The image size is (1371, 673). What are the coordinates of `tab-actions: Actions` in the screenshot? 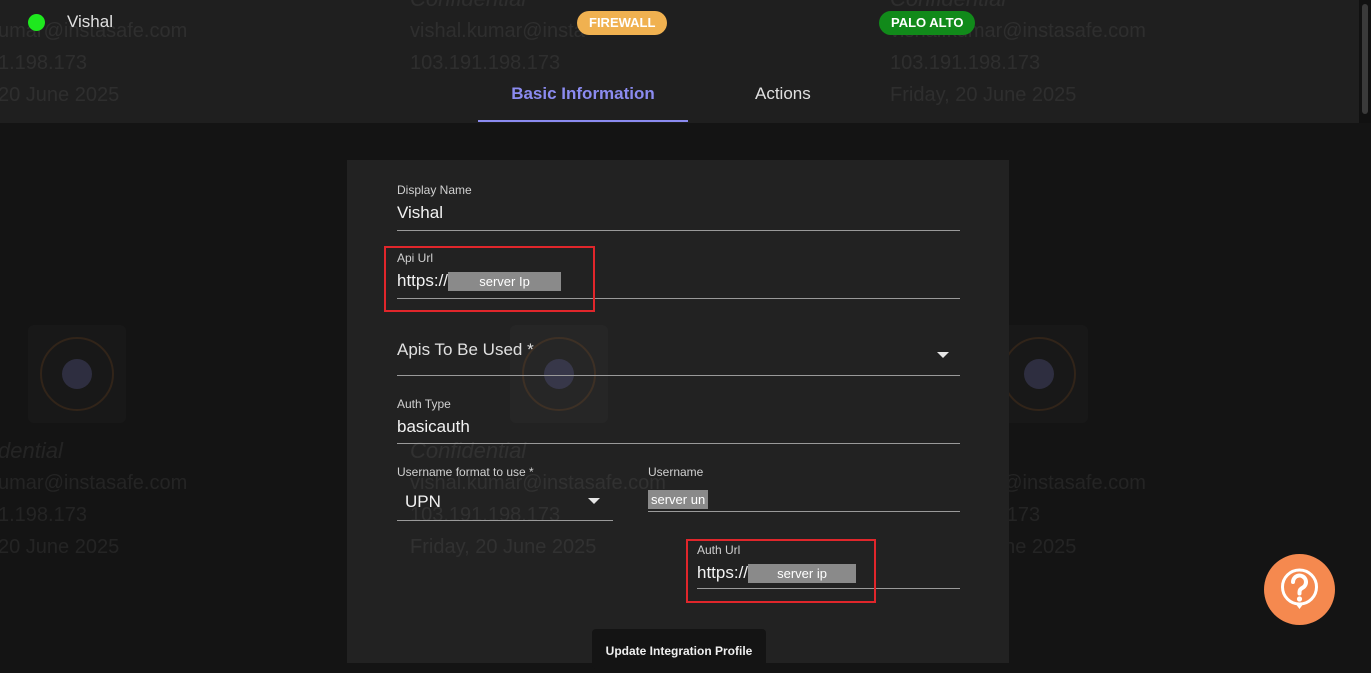 It's located at (783, 94).